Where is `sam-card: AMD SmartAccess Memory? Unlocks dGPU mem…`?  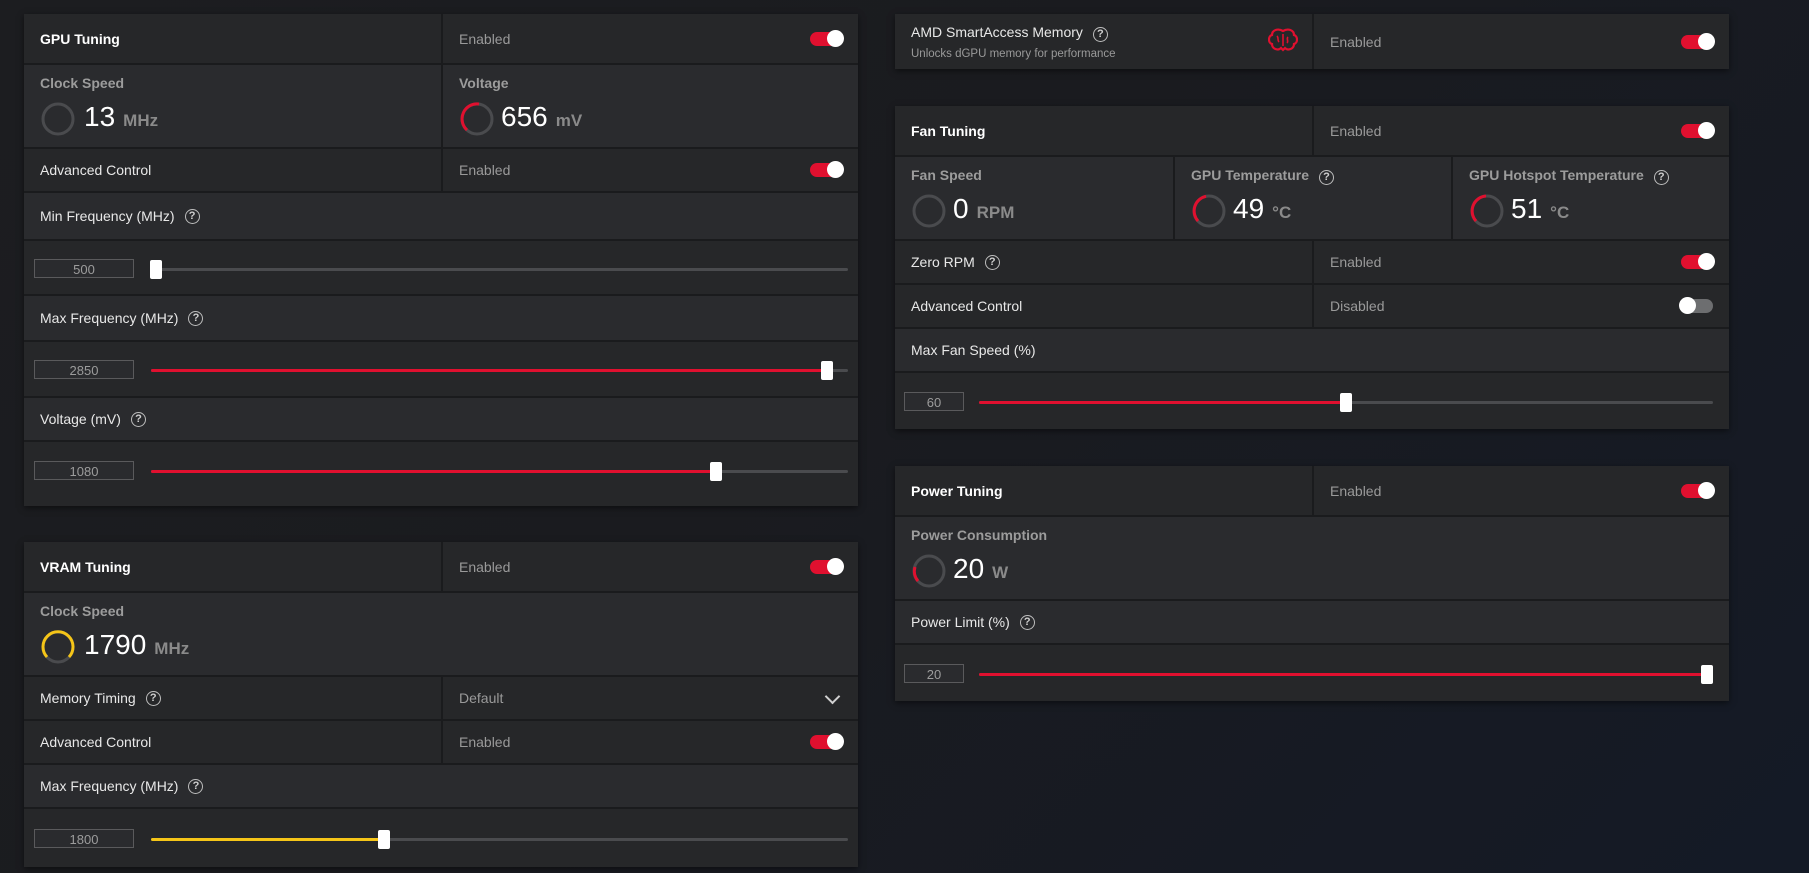
sam-card: AMD SmartAccess Memory? Unlocks dGPU mem… is located at coordinates (1312, 41).